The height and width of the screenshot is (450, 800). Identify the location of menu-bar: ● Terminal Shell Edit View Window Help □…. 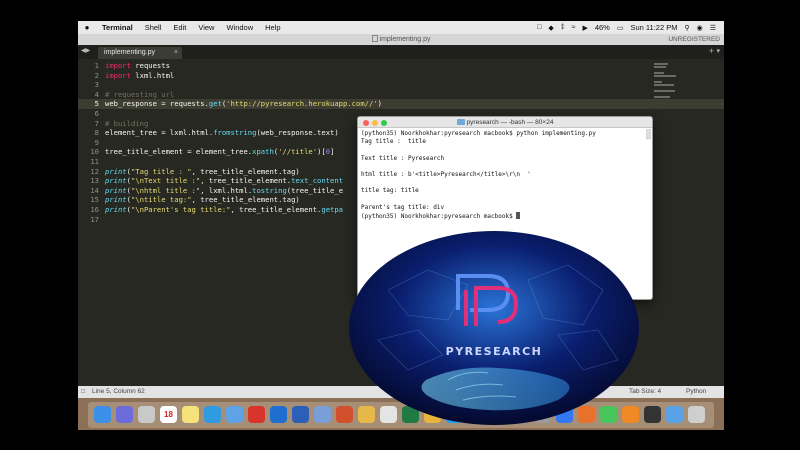
(401, 27).